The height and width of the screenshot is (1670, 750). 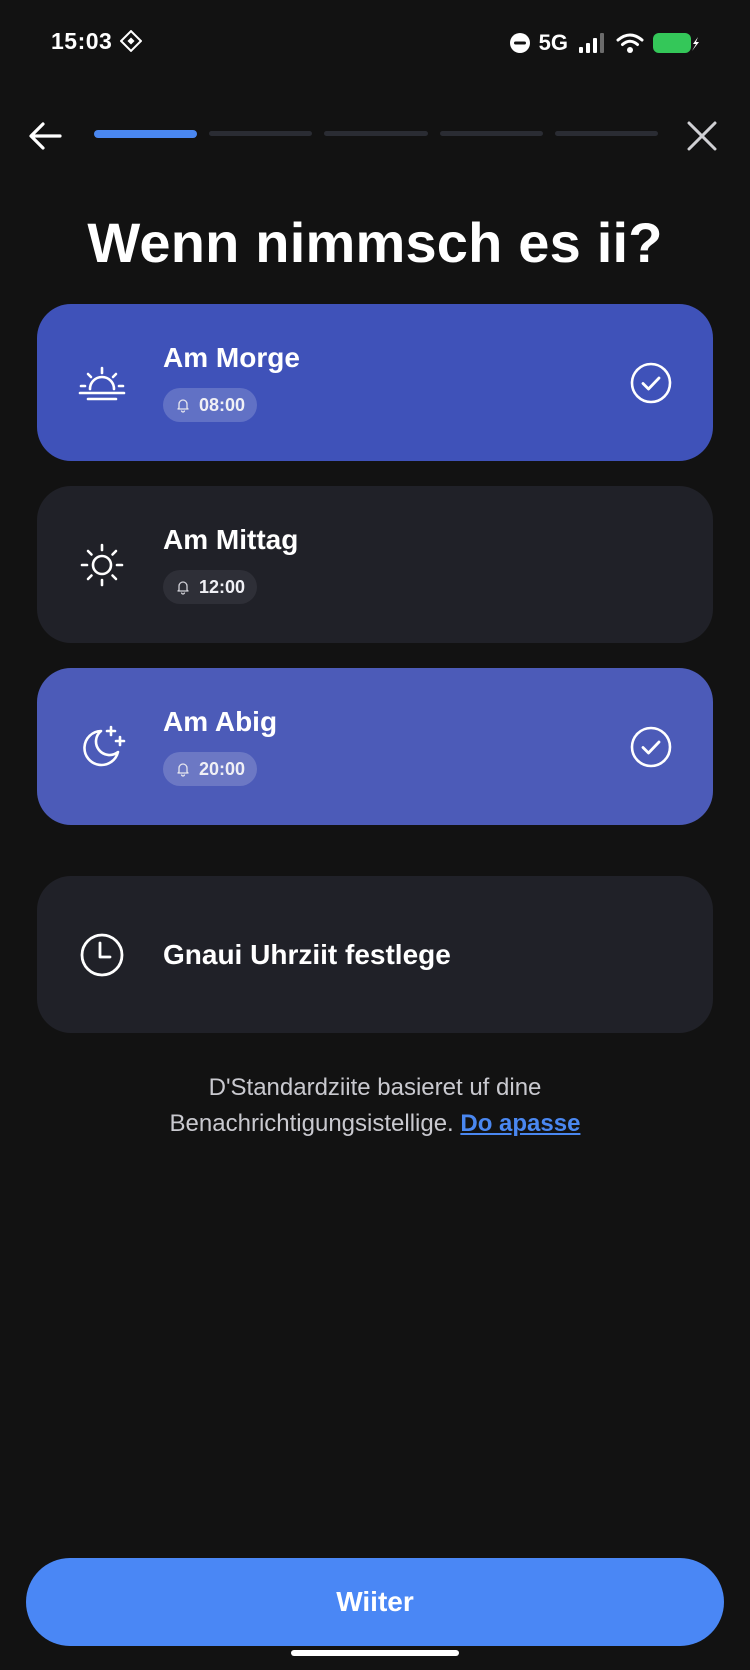 I want to click on option-label: Am Abig, so click(x=220, y=721).